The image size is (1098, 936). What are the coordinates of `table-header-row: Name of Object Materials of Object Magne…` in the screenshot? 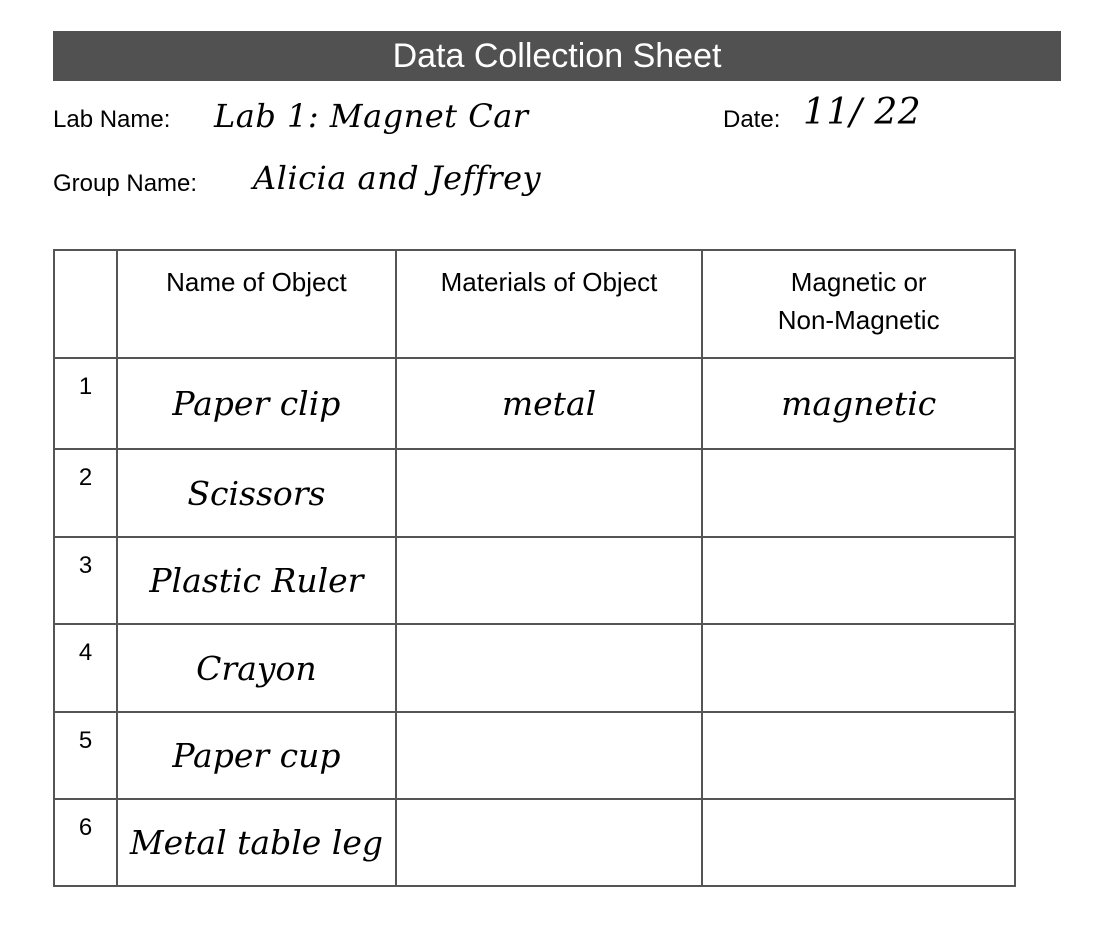 It's located at (534, 304).